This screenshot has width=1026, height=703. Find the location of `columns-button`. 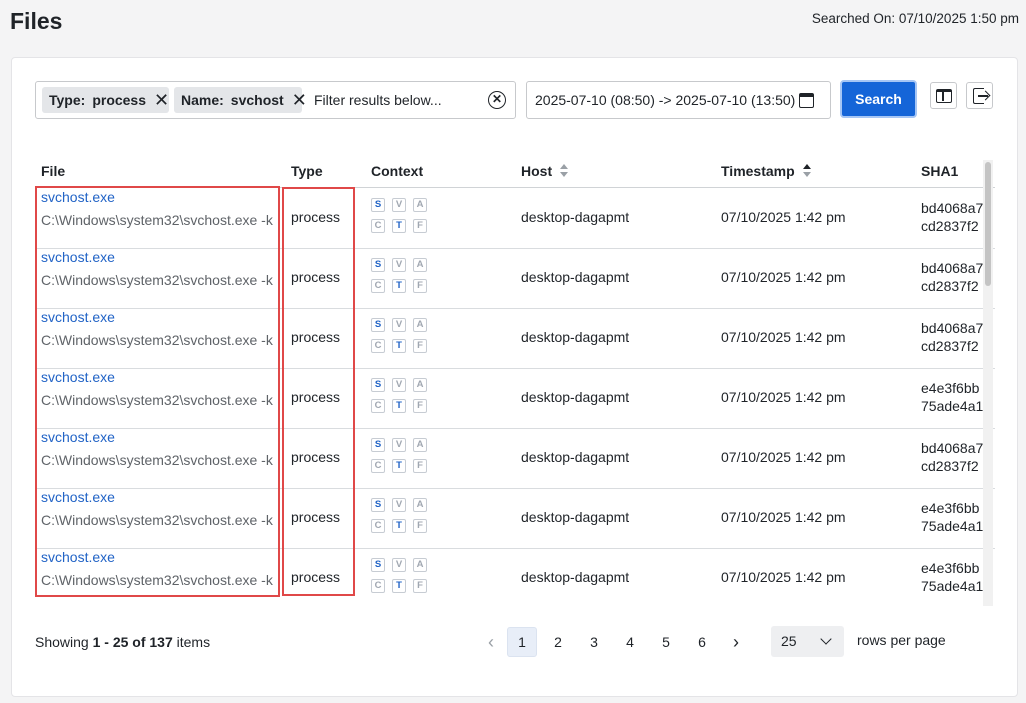

columns-button is located at coordinates (943, 95).